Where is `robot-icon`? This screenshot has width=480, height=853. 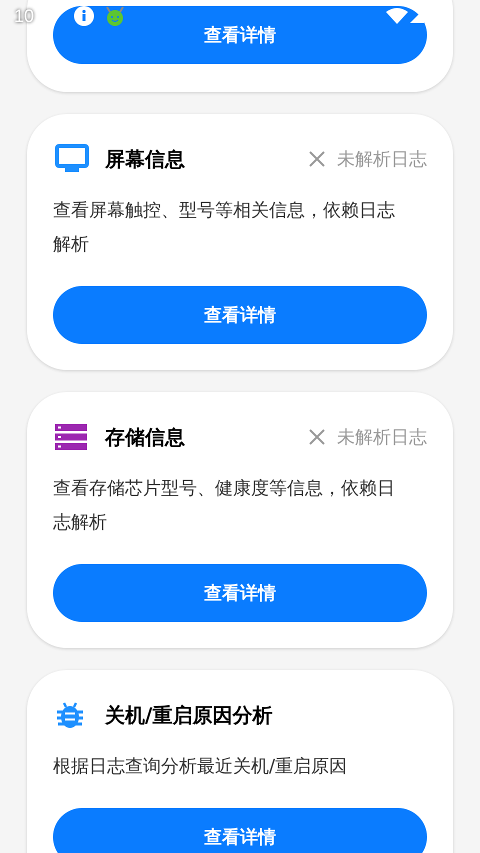
robot-icon is located at coordinates (115, 16).